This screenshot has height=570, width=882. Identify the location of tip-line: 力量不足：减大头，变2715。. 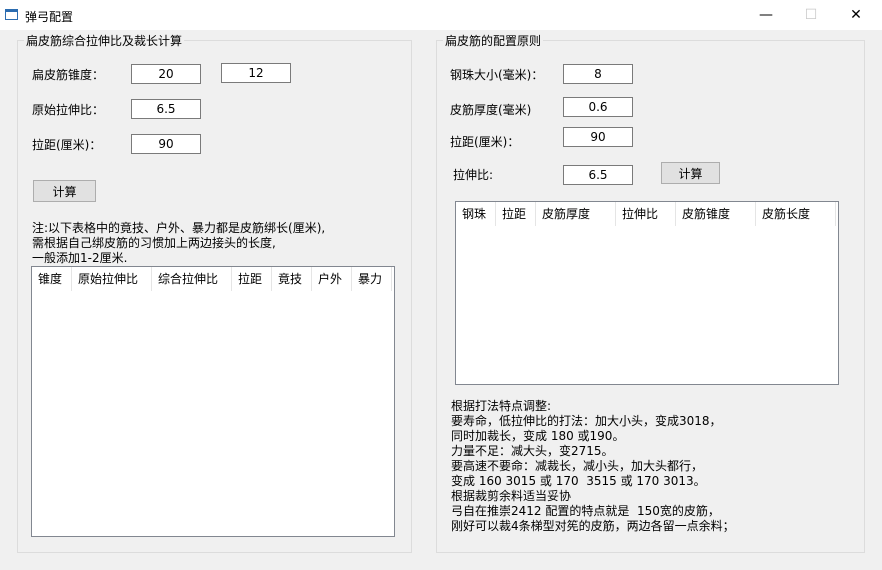
(532, 451).